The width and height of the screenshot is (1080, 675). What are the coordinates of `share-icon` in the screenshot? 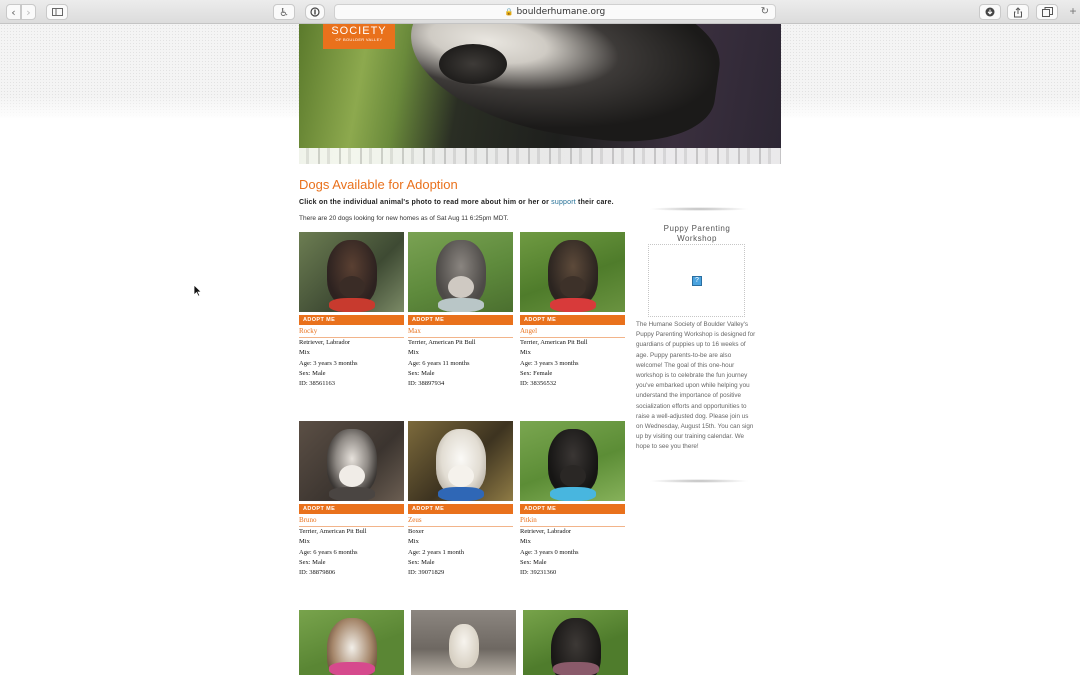 It's located at (1018, 11).